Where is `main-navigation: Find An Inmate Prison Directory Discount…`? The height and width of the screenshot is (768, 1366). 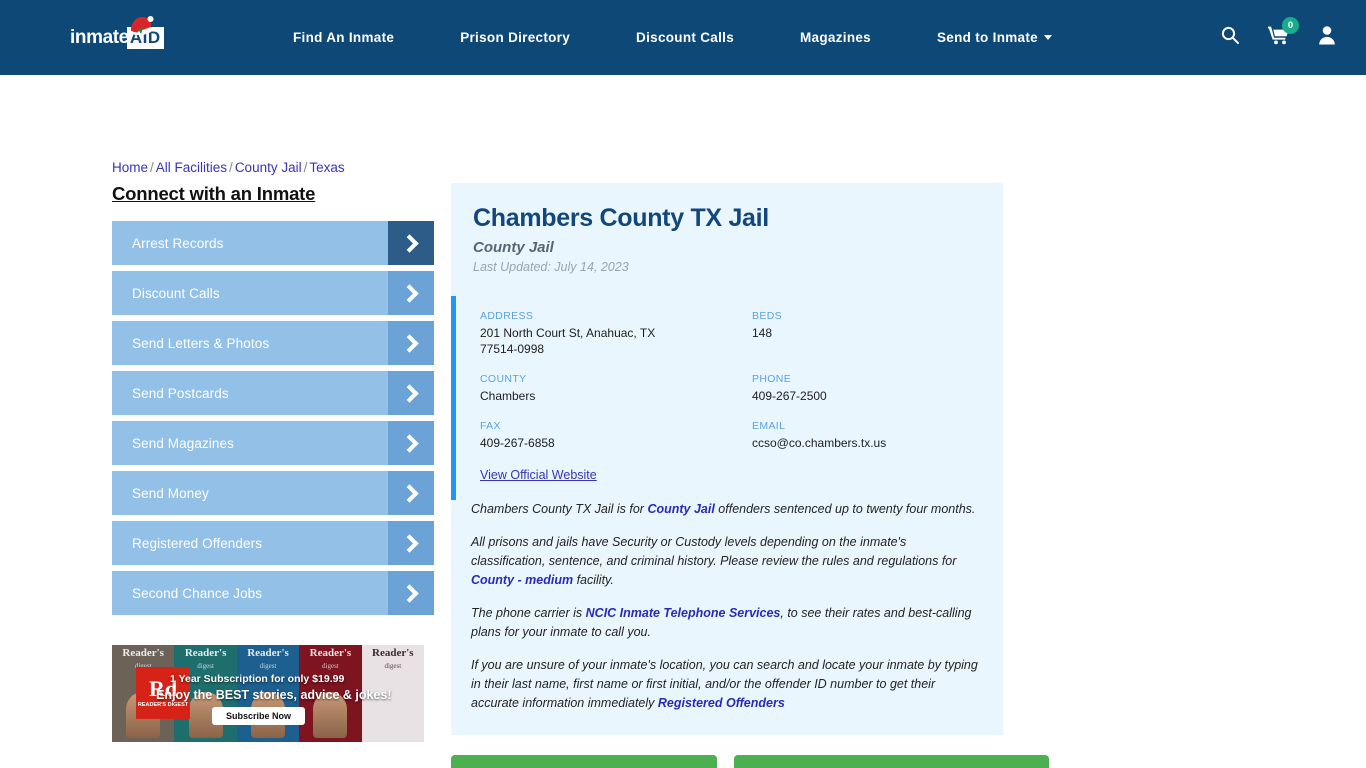 main-navigation: Find An Inmate Prison Directory Discount… is located at coordinates (672, 37).